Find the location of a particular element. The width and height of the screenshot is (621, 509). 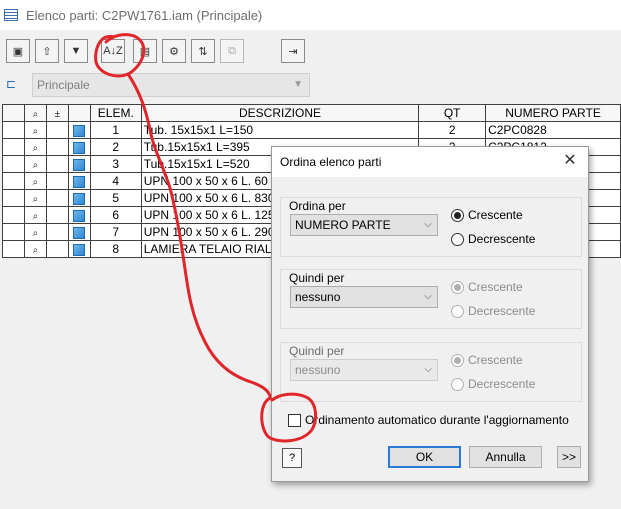

dialog-title: Ordina elenco parti is located at coordinates (331, 162).